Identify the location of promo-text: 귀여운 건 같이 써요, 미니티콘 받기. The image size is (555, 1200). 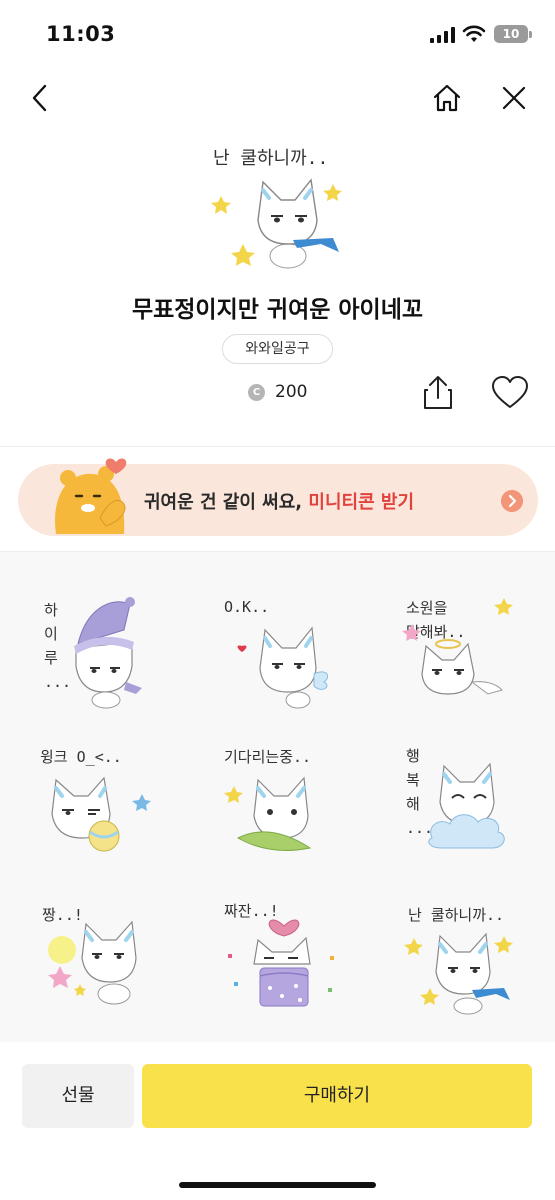
(279, 501).